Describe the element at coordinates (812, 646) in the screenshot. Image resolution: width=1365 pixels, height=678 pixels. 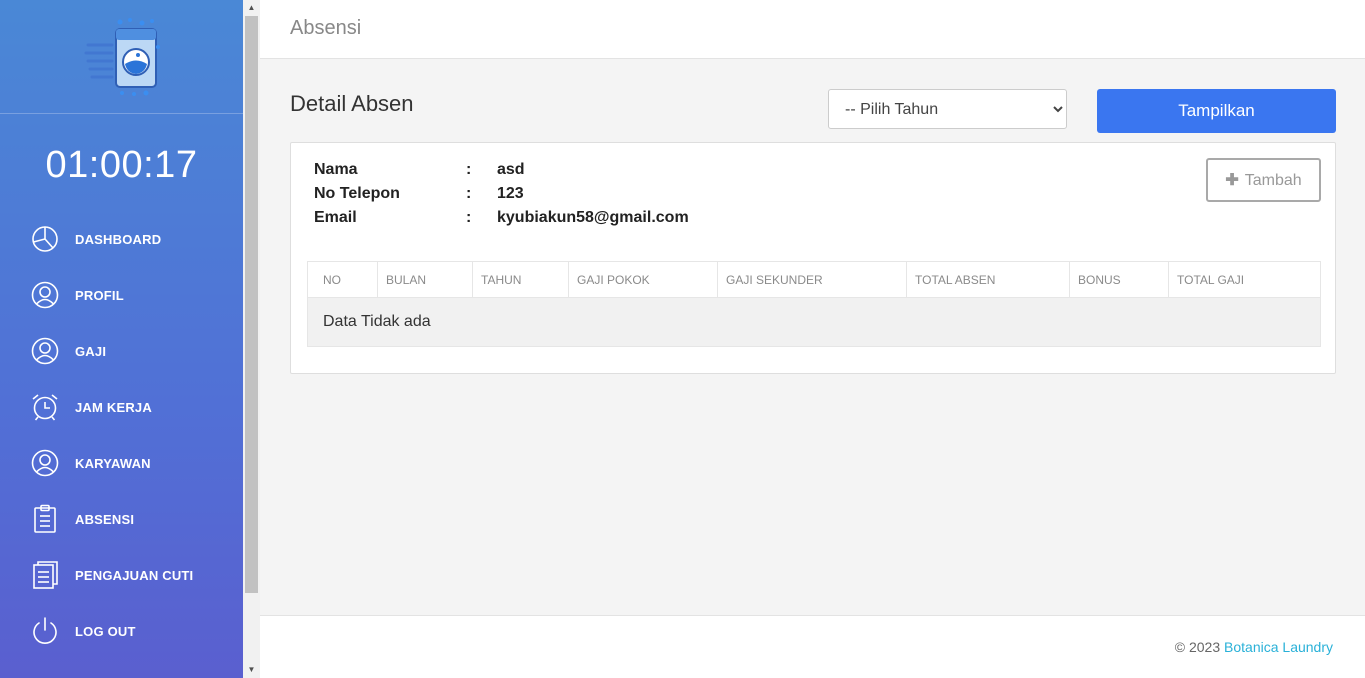
I see `footer: © 2023 Botanica Laundry` at that location.